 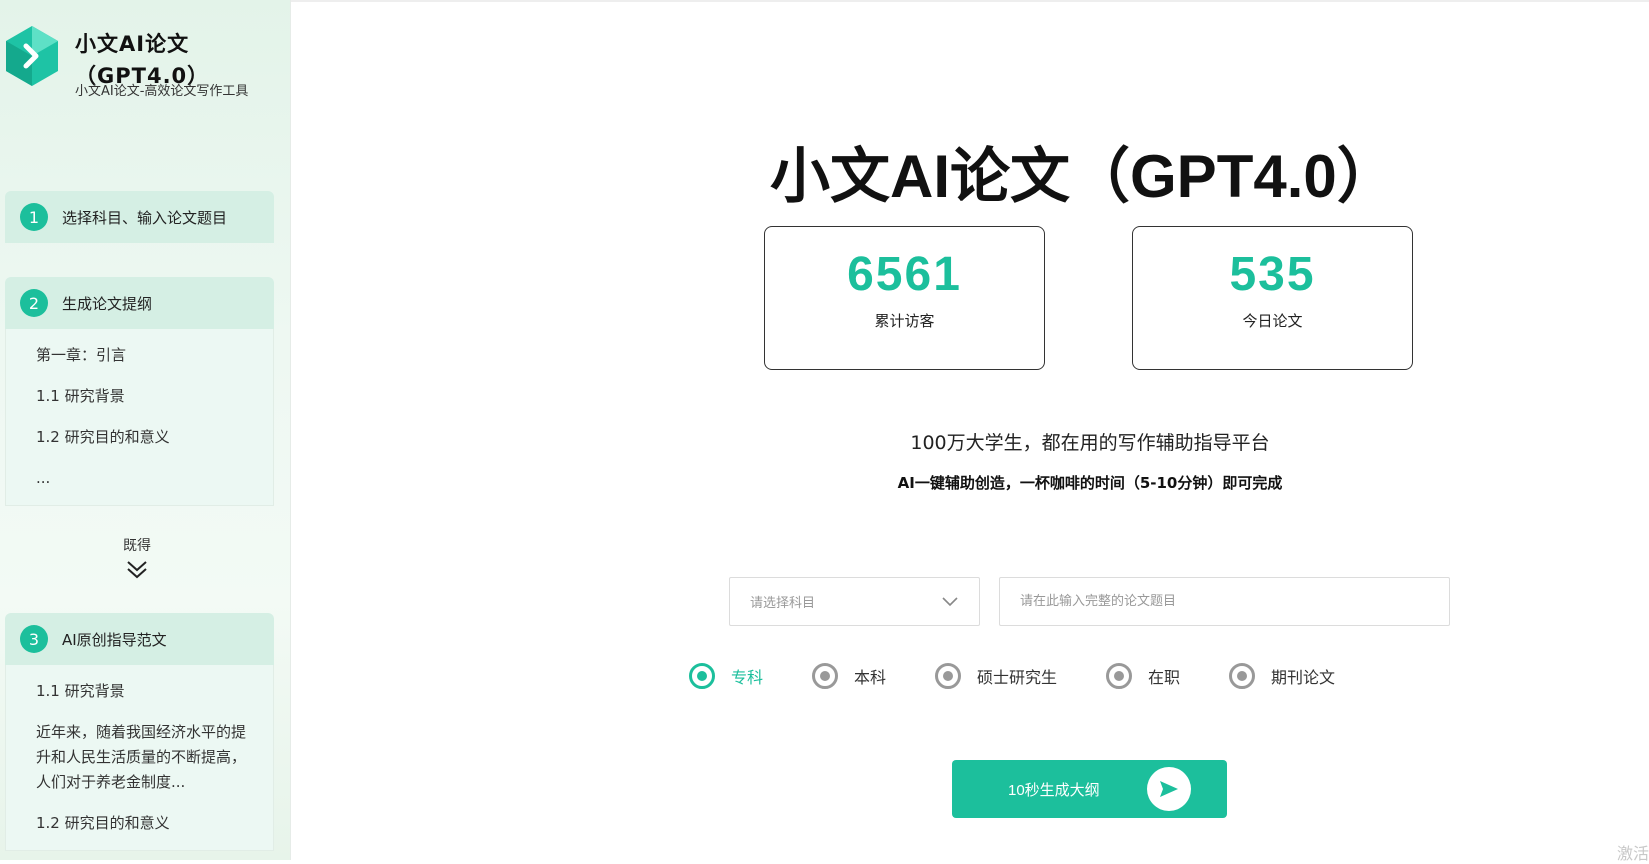 What do you see at coordinates (747, 677) in the screenshot?
I see `radio-label: 专科` at bounding box center [747, 677].